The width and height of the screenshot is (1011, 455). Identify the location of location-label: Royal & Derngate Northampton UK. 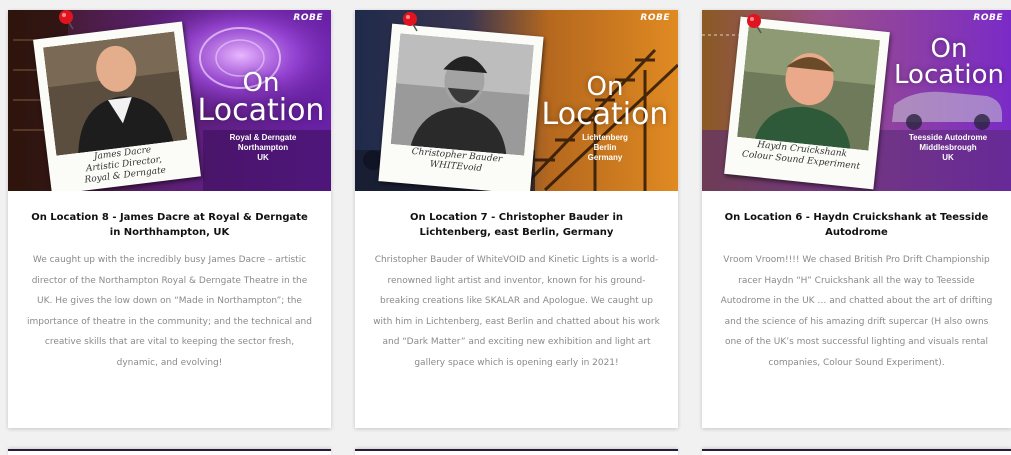
(263, 147).